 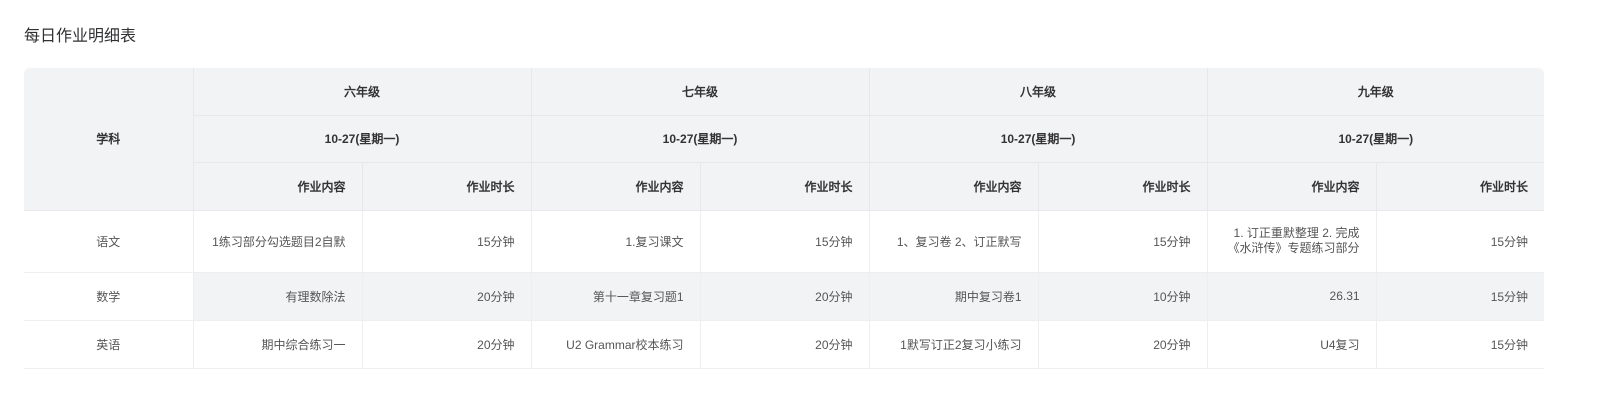 I want to click on content-cell: 期中复习卷1, so click(x=953, y=296).